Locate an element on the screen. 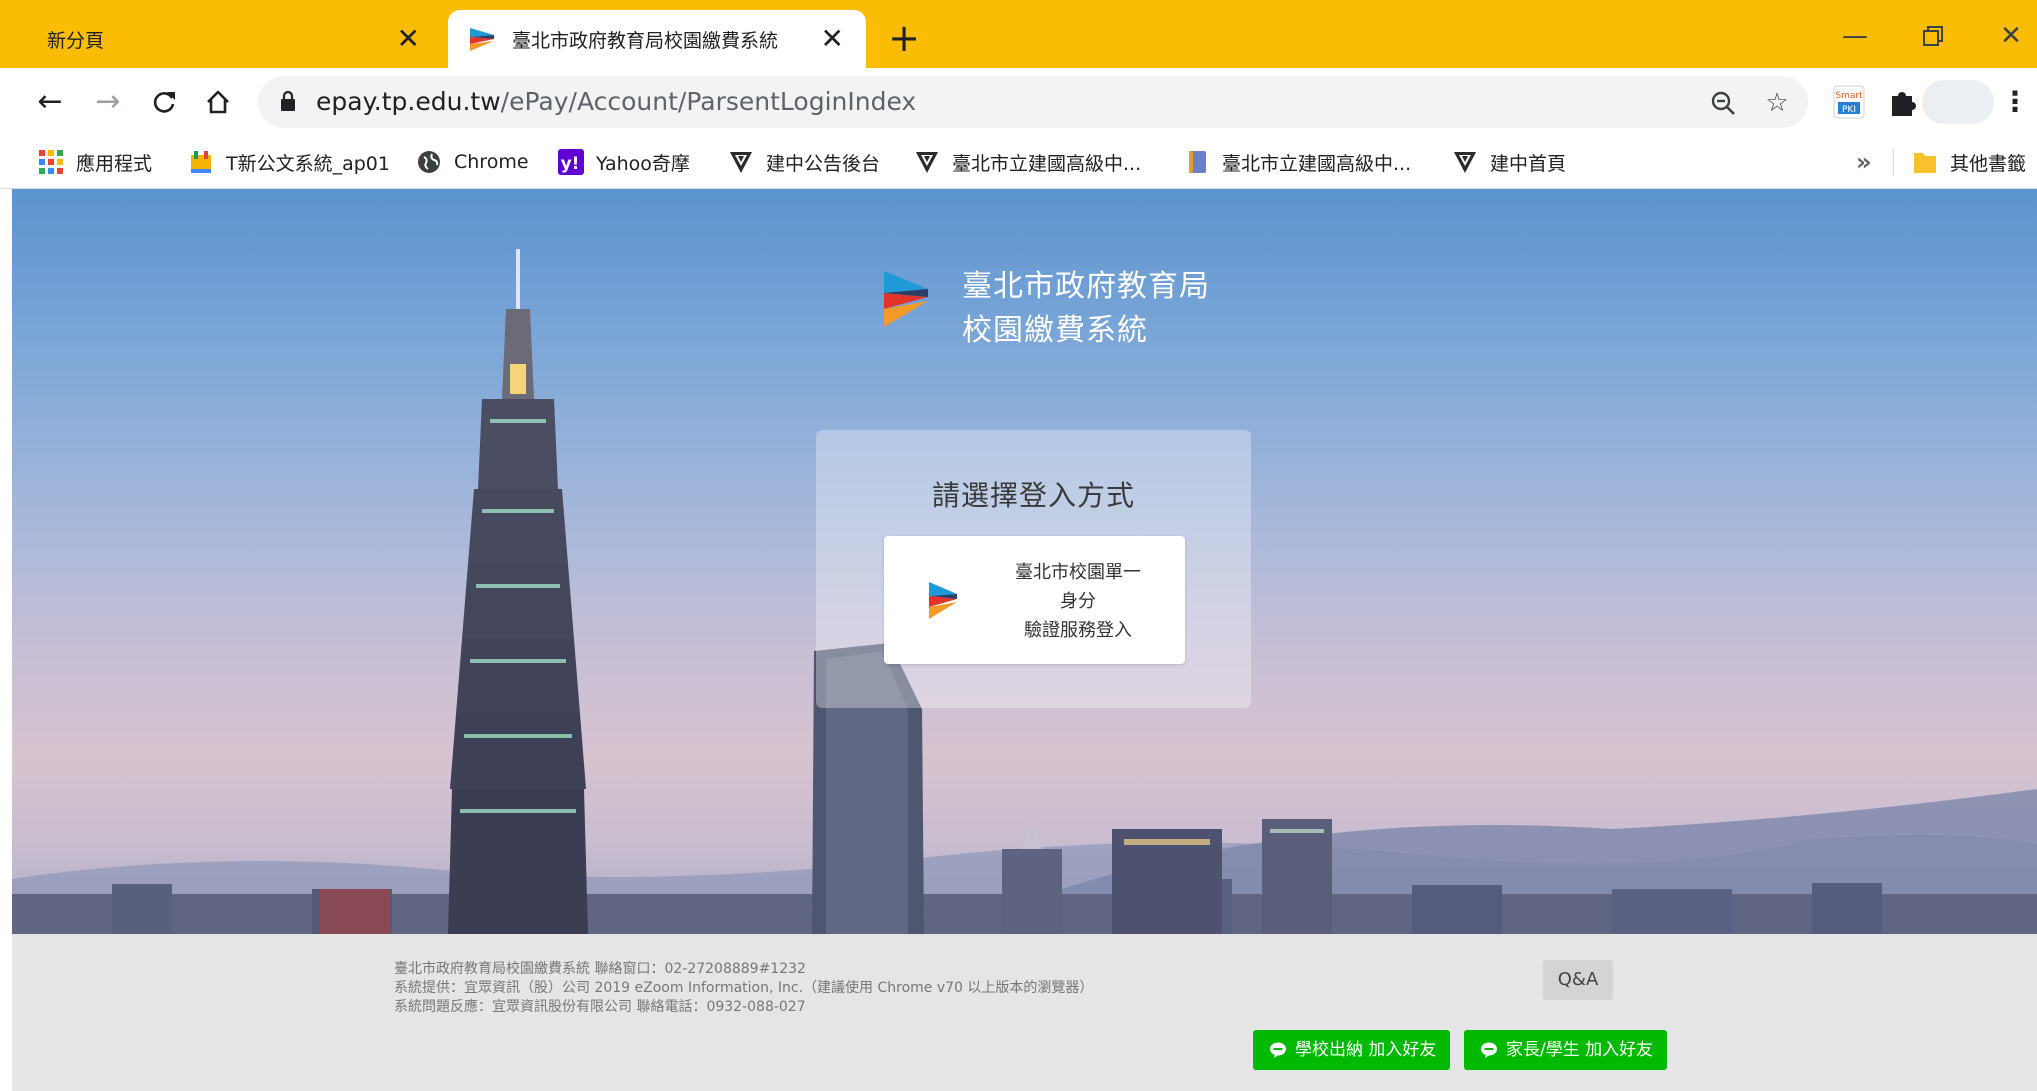  svg-text: y! is located at coordinates (570, 164).